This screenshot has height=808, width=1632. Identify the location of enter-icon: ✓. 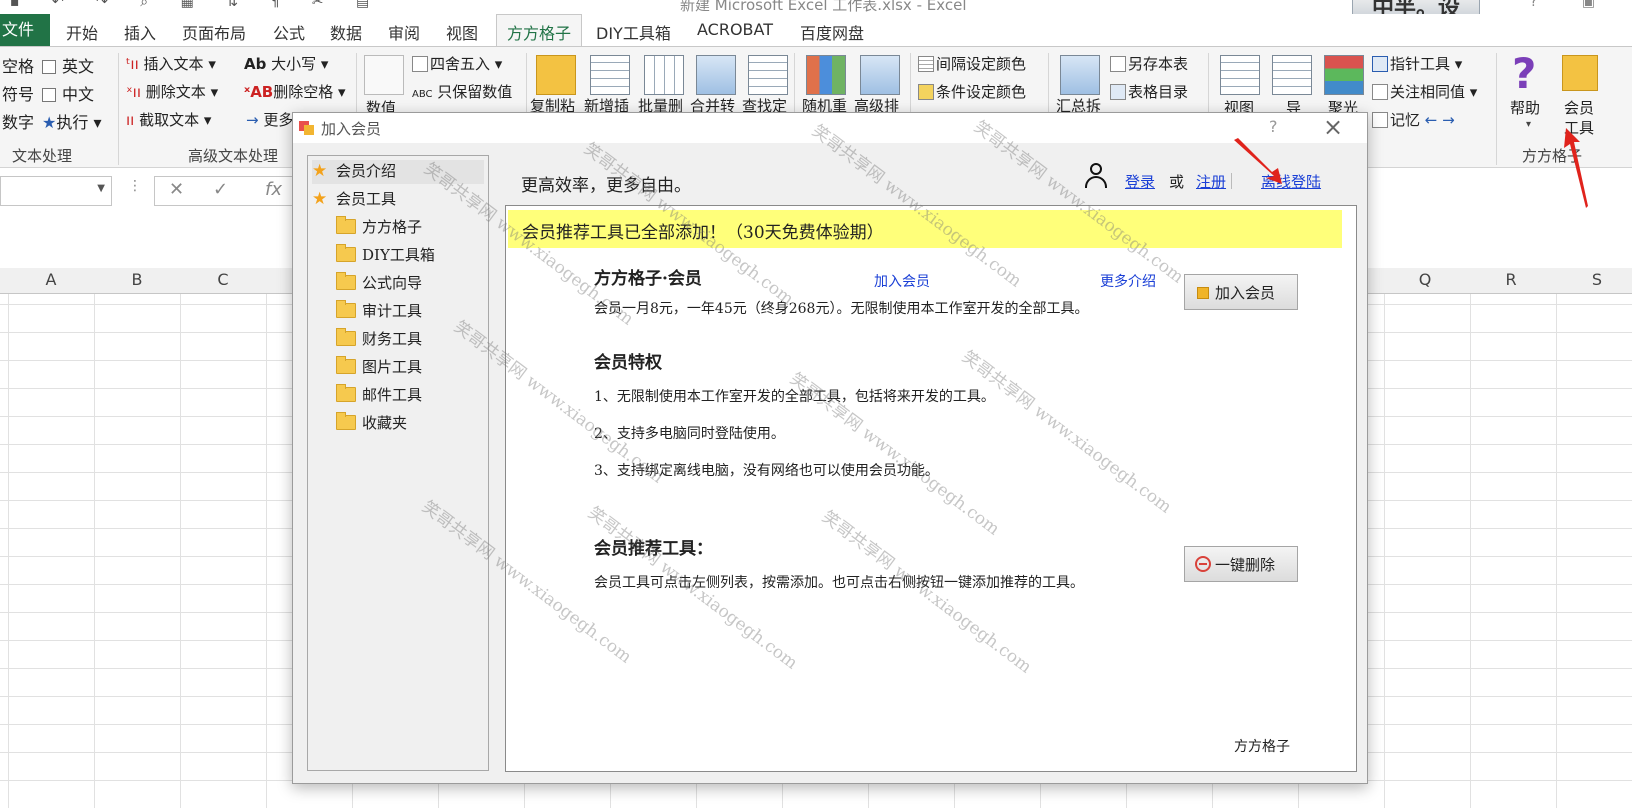
(220, 189).